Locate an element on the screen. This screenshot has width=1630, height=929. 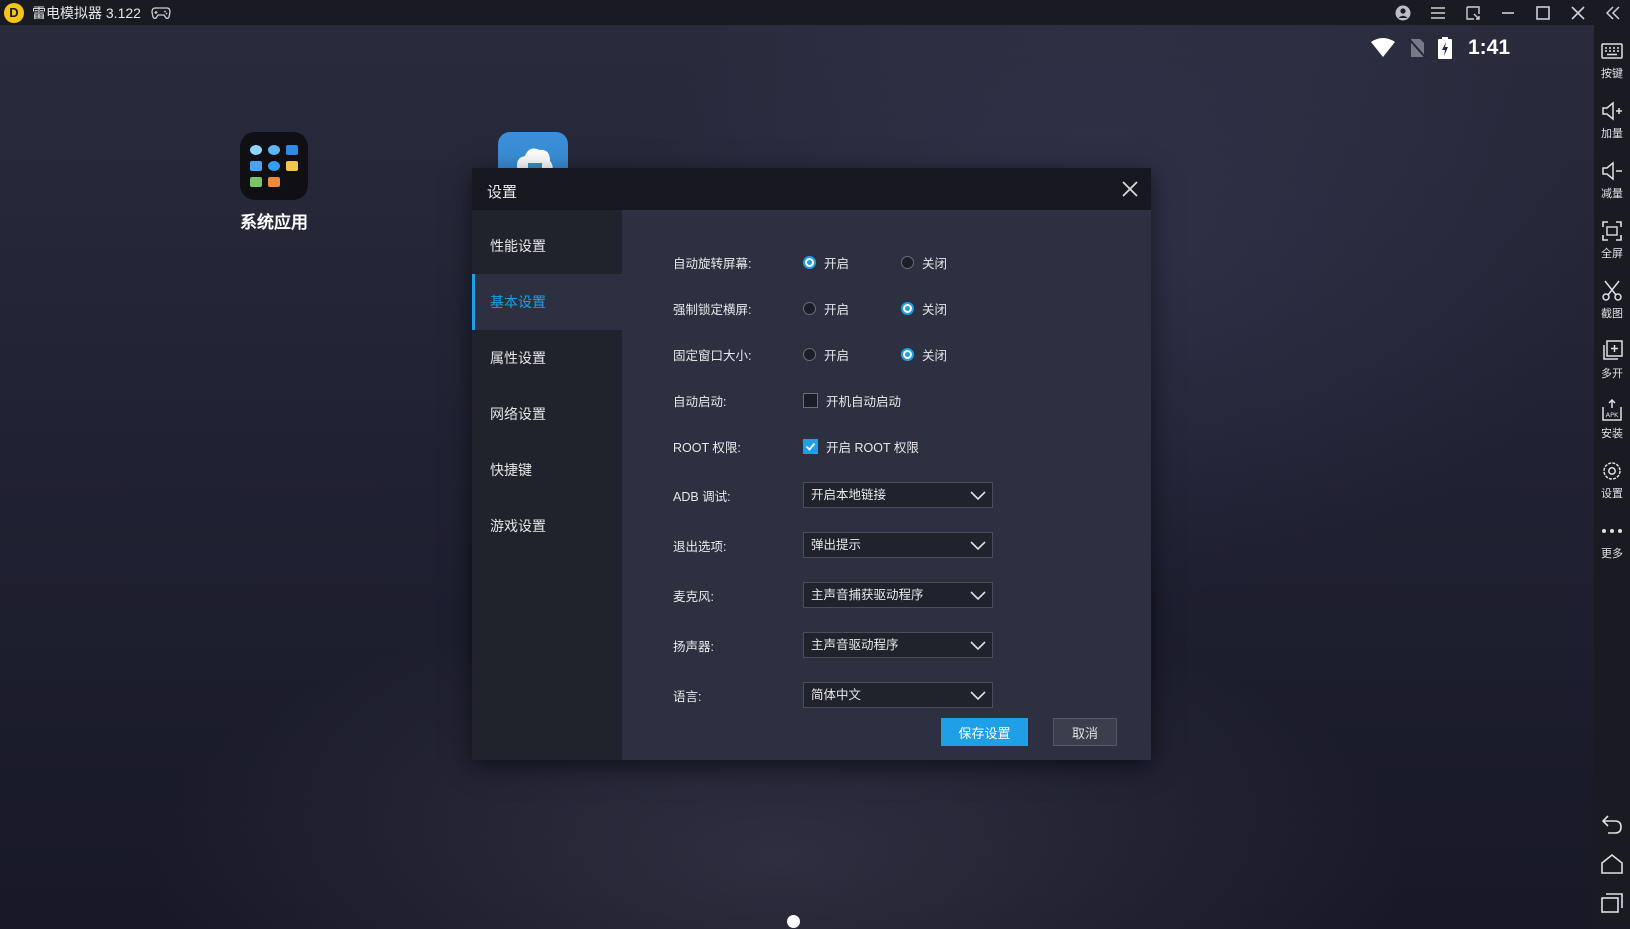
toolbar-label: 多开 is located at coordinates (1612, 374).